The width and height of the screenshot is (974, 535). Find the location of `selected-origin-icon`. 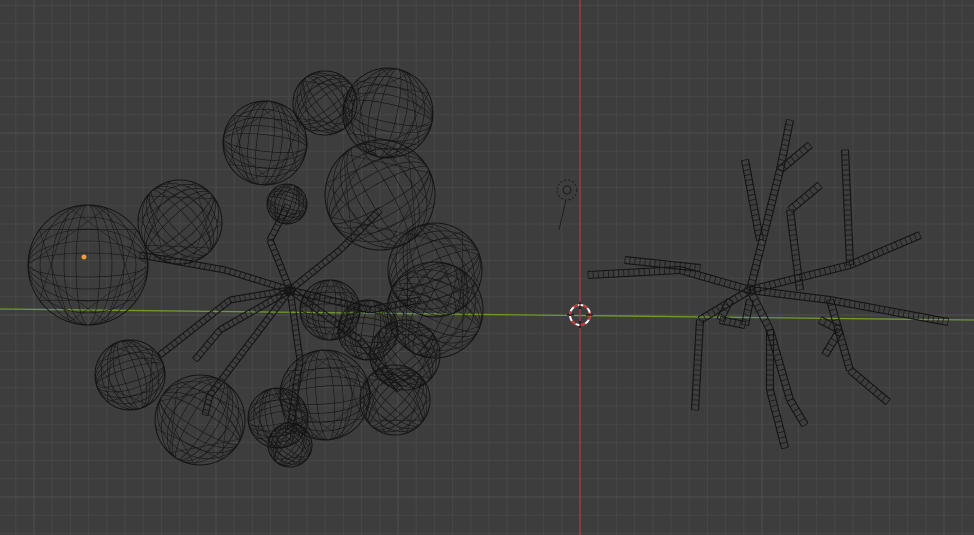

selected-origin-icon is located at coordinates (84, 257).